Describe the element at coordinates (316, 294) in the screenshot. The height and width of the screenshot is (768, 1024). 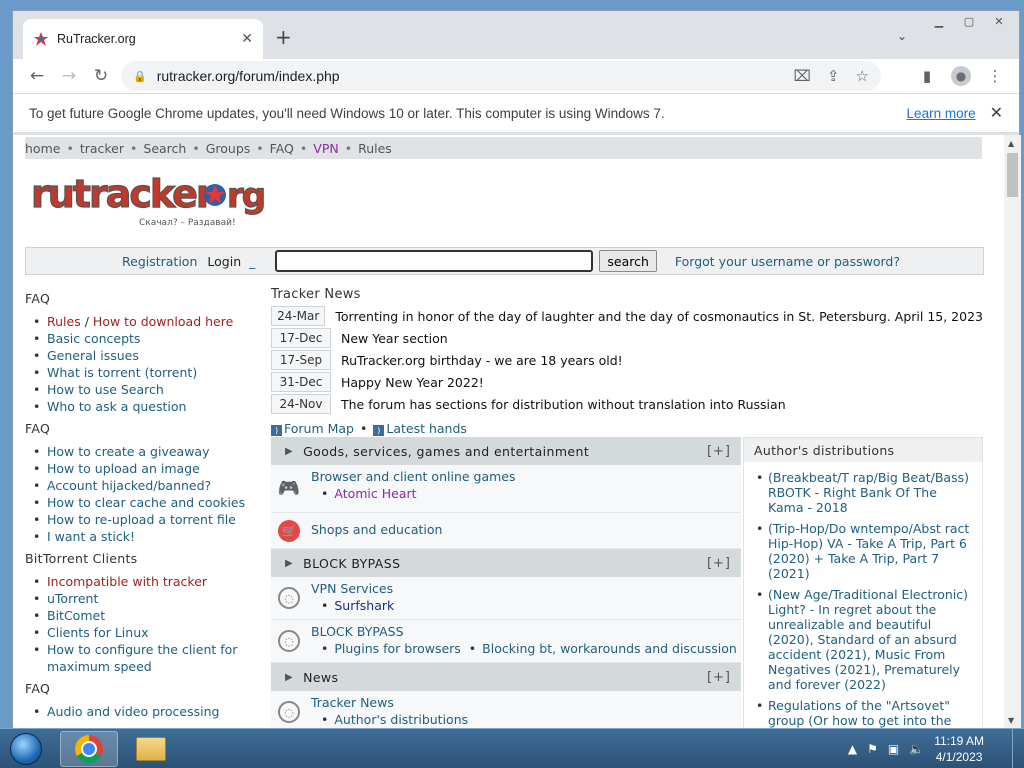
I see `news-heading: Tracker News` at that location.